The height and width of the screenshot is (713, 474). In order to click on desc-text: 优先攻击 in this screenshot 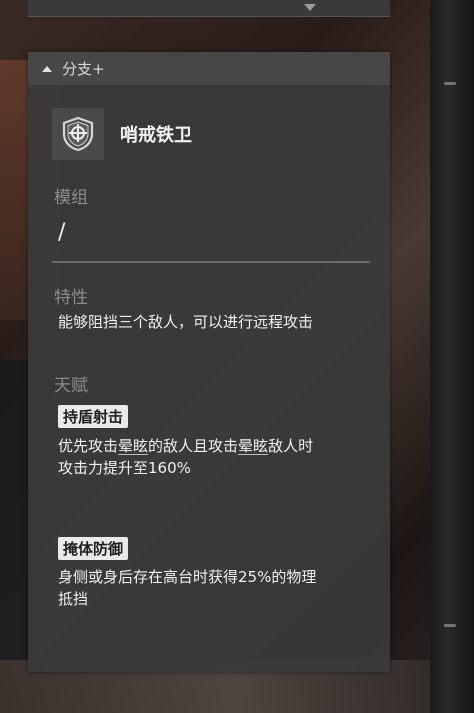, I will do `click(88, 446)`.